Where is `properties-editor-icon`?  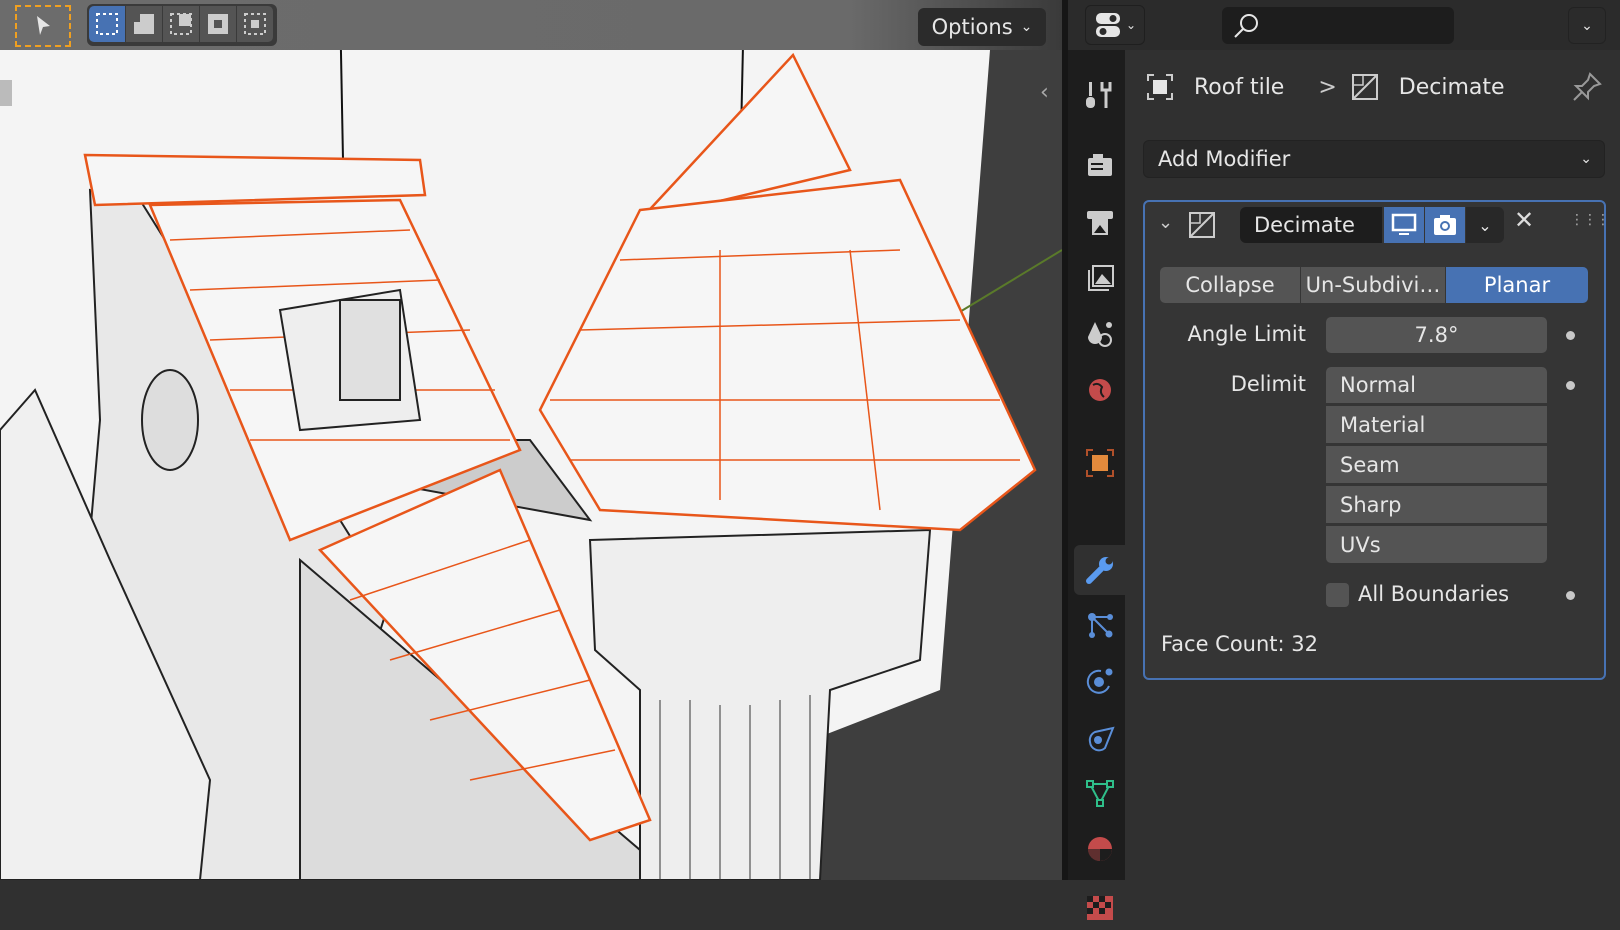
properties-editor-icon is located at coordinates (1107, 25).